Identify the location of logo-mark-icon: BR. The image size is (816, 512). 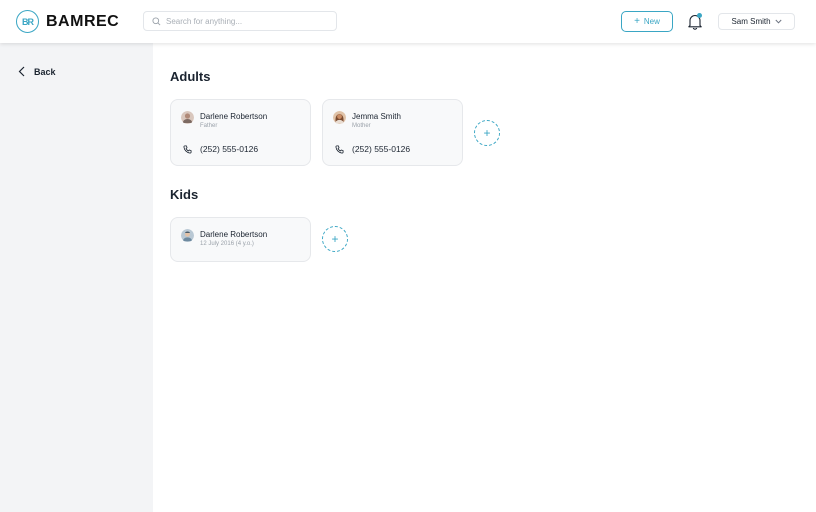
(27, 21).